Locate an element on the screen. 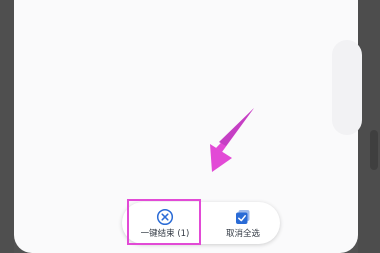  bottom-action-bar: 一键结束 (1) 取消全选 is located at coordinates (201, 223).